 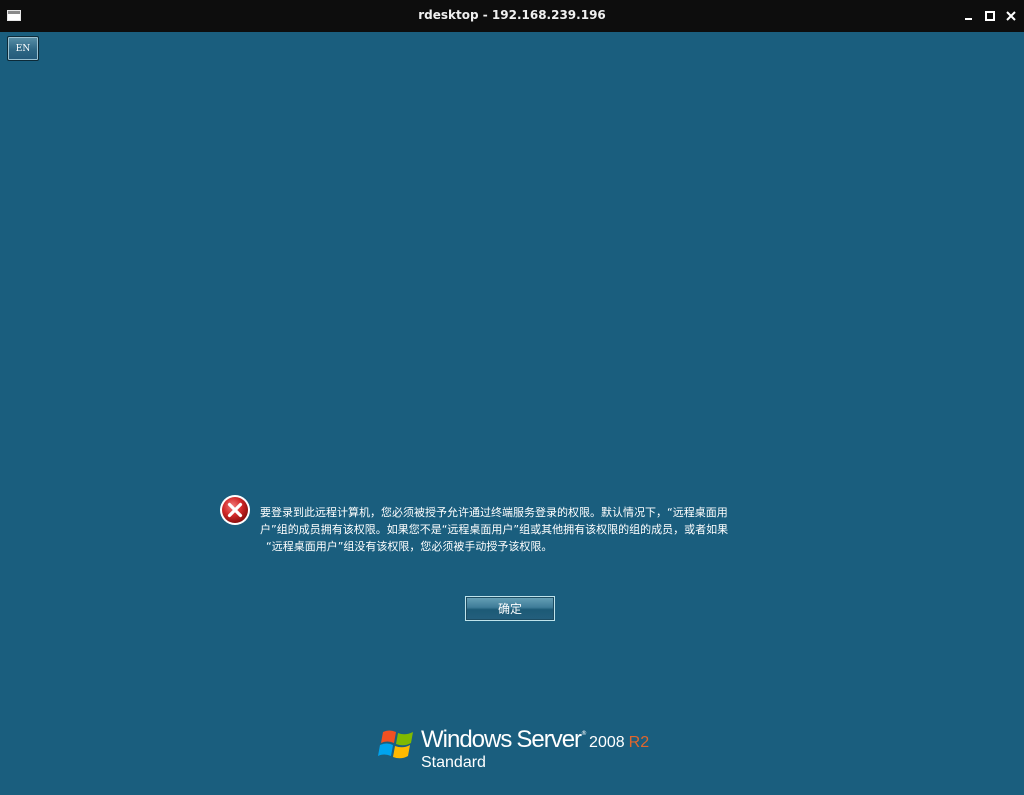 What do you see at coordinates (607, 742) in the screenshot?
I see `product-year: 2008` at bounding box center [607, 742].